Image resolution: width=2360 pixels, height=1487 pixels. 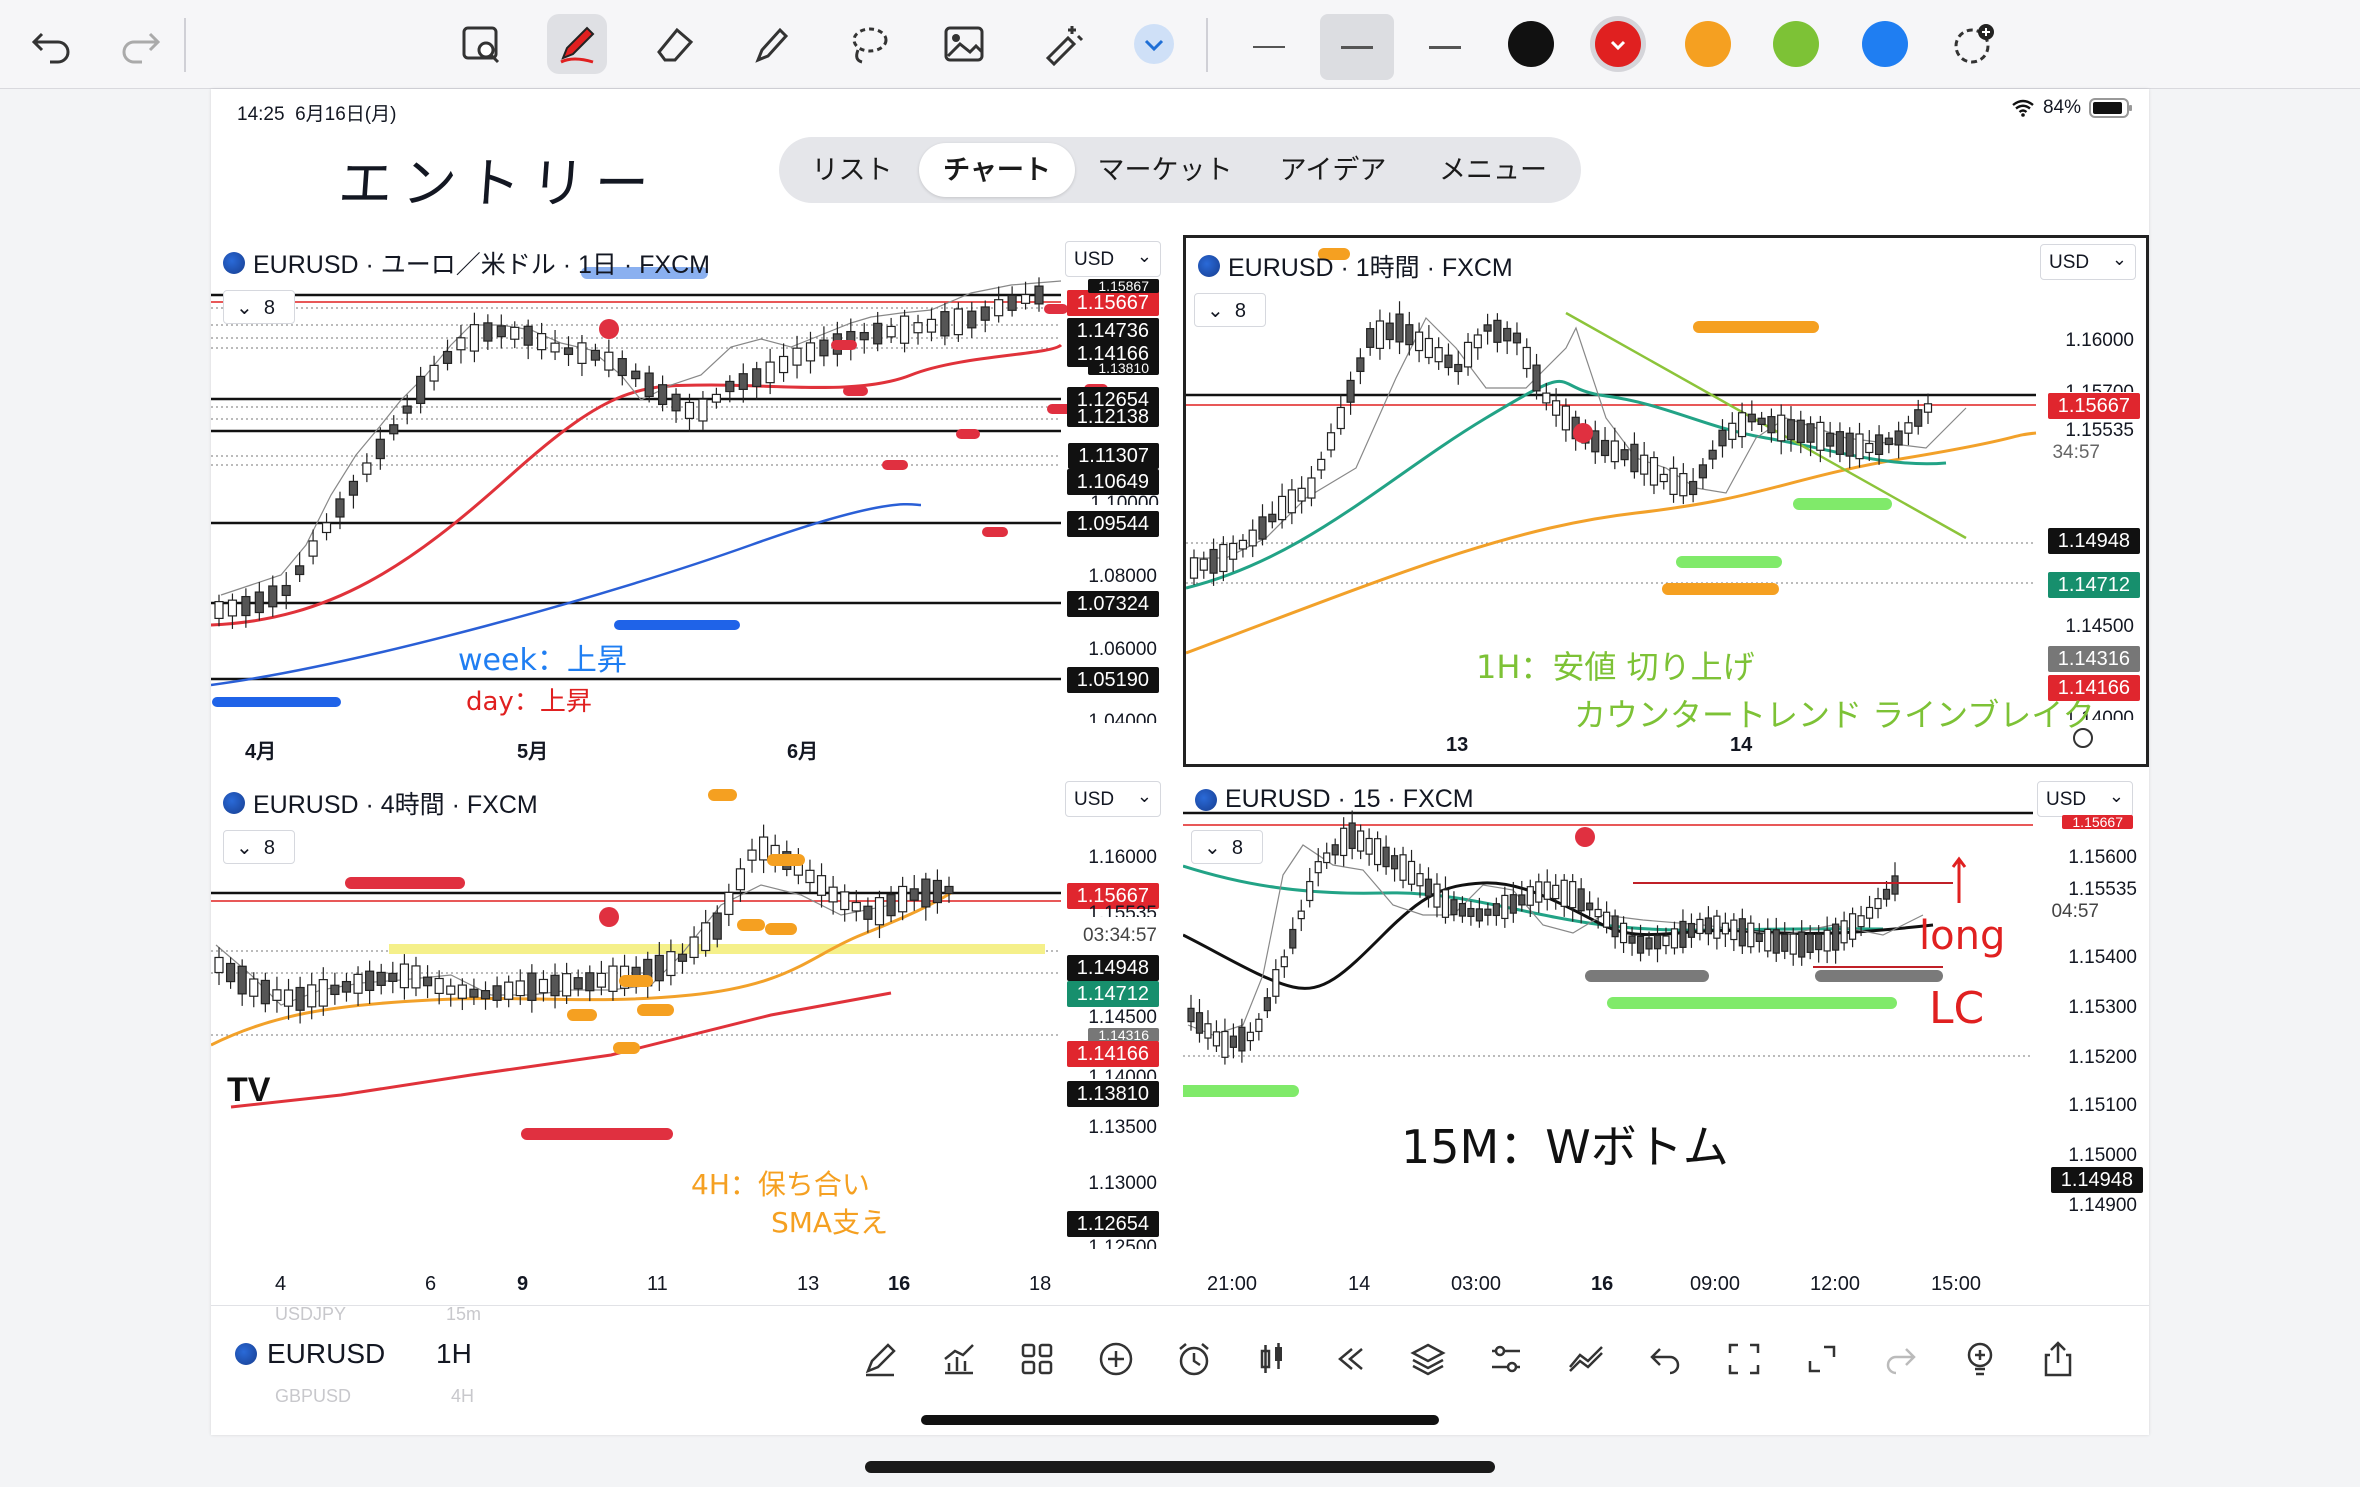 What do you see at coordinates (852, 170) in the screenshot?
I see `tab-list: リスト` at bounding box center [852, 170].